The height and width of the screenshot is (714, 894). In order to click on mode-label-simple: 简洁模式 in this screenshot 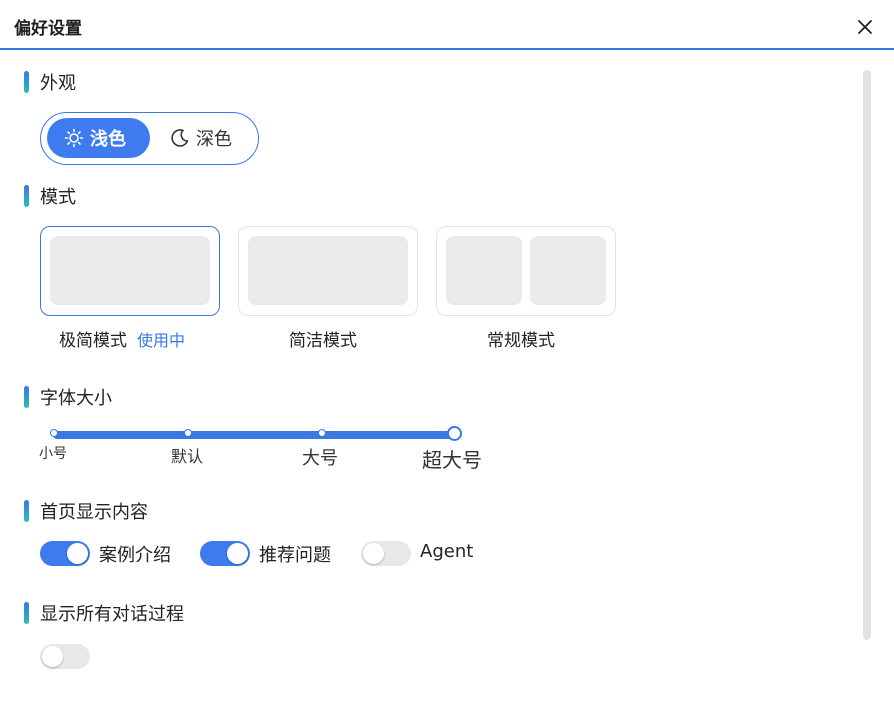, I will do `click(323, 341)`.